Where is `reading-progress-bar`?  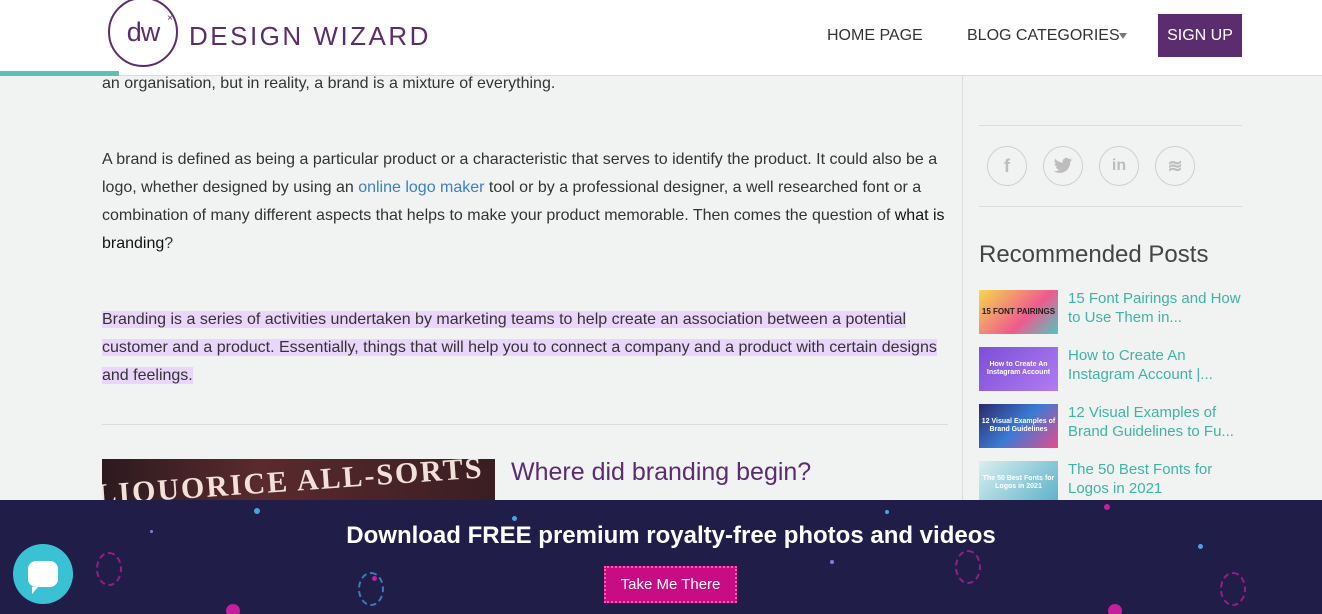
reading-progress-bar is located at coordinates (59, 73).